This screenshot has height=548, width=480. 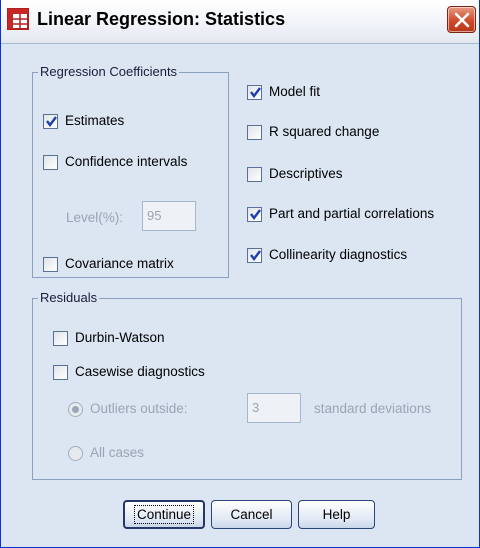 What do you see at coordinates (95, 120) in the screenshot?
I see `estimates-label: Estimates` at bounding box center [95, 120].